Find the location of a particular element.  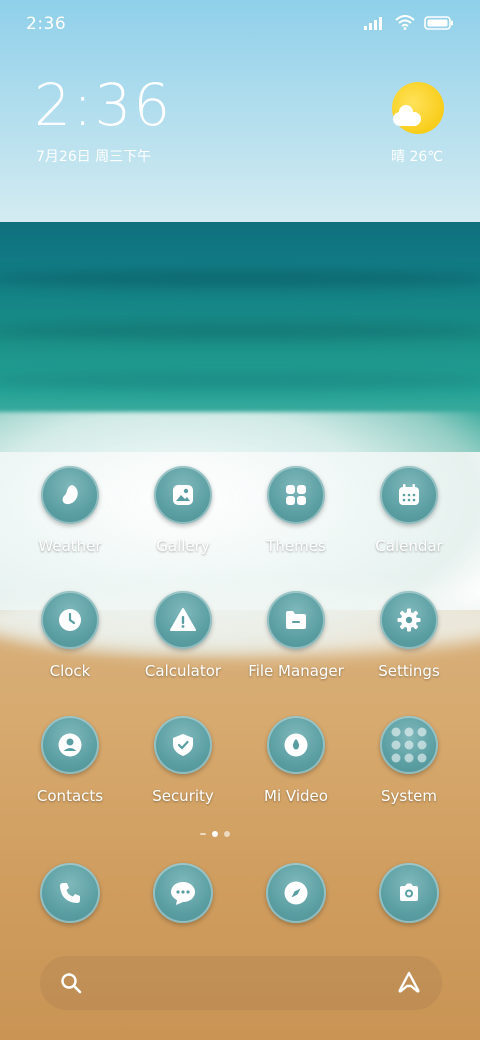

folder-grid-icon is located at coordinates (409, 745).